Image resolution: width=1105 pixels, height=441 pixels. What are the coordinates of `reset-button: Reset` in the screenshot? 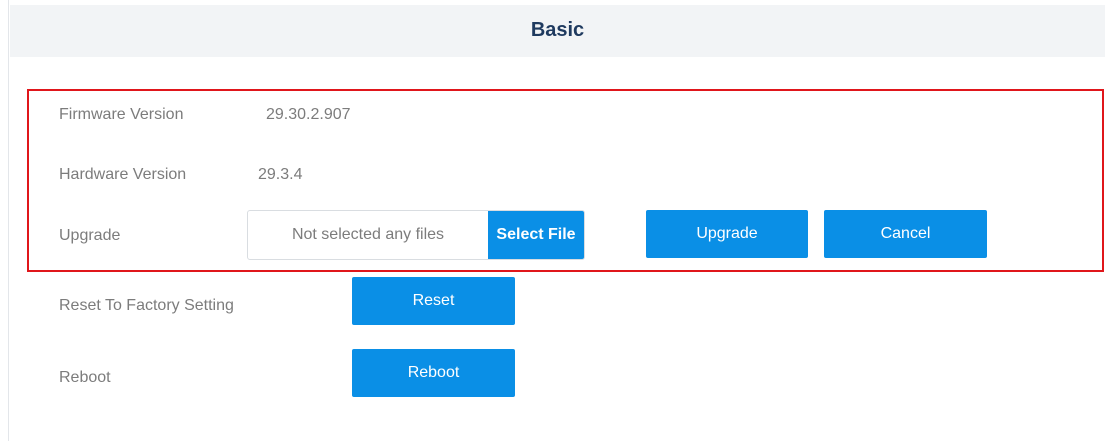 It's located at (433, 301).